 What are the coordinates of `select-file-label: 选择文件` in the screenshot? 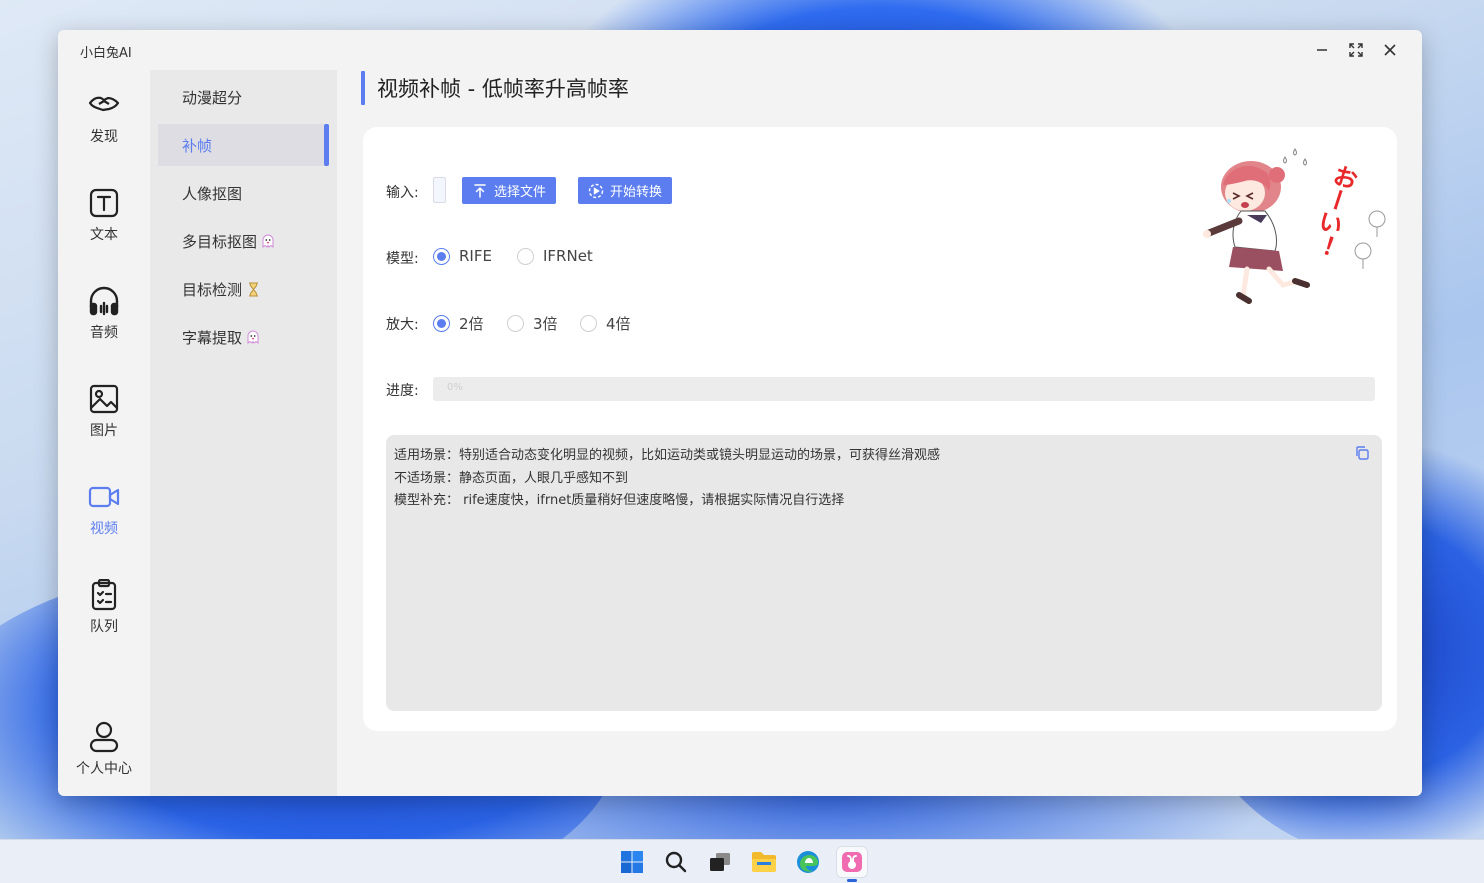 It's located at (520, 191).